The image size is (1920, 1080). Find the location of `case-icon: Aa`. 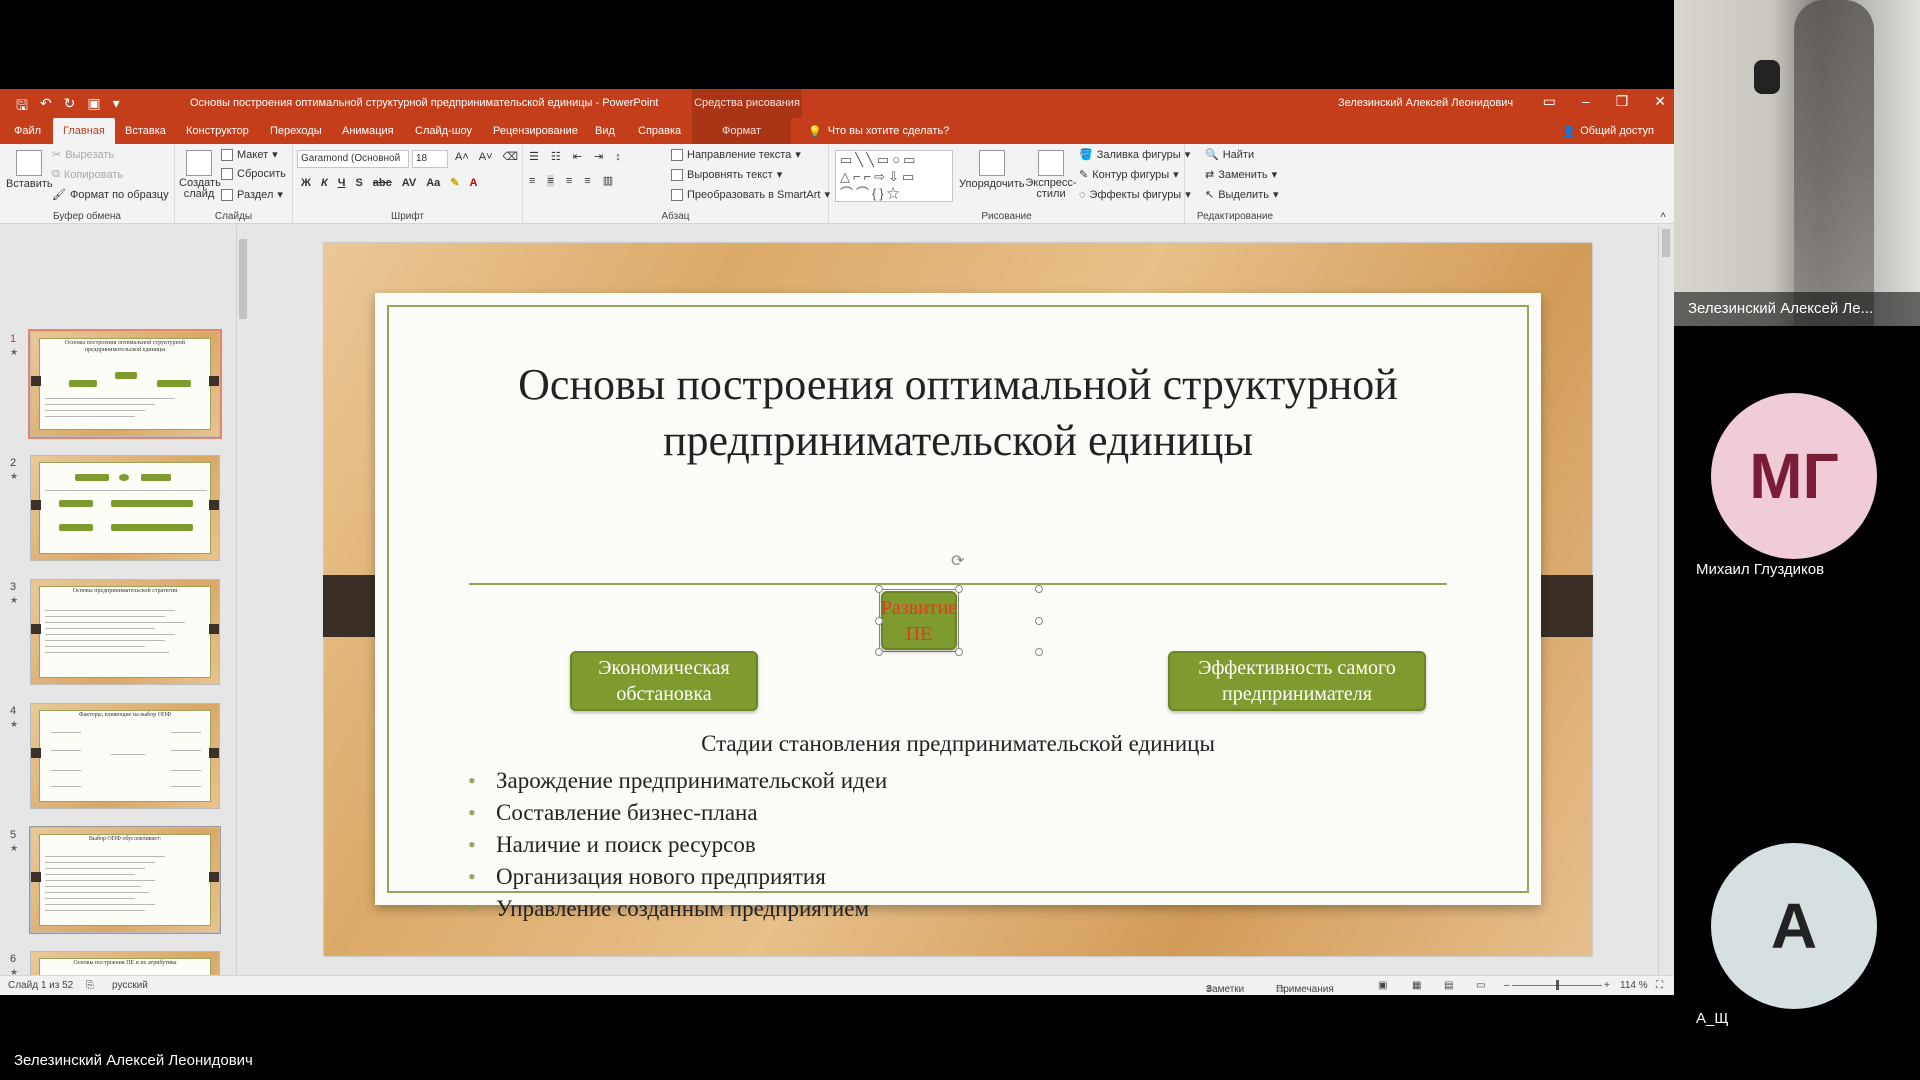

case-icon: Aa is located at coordinates (433, 183).